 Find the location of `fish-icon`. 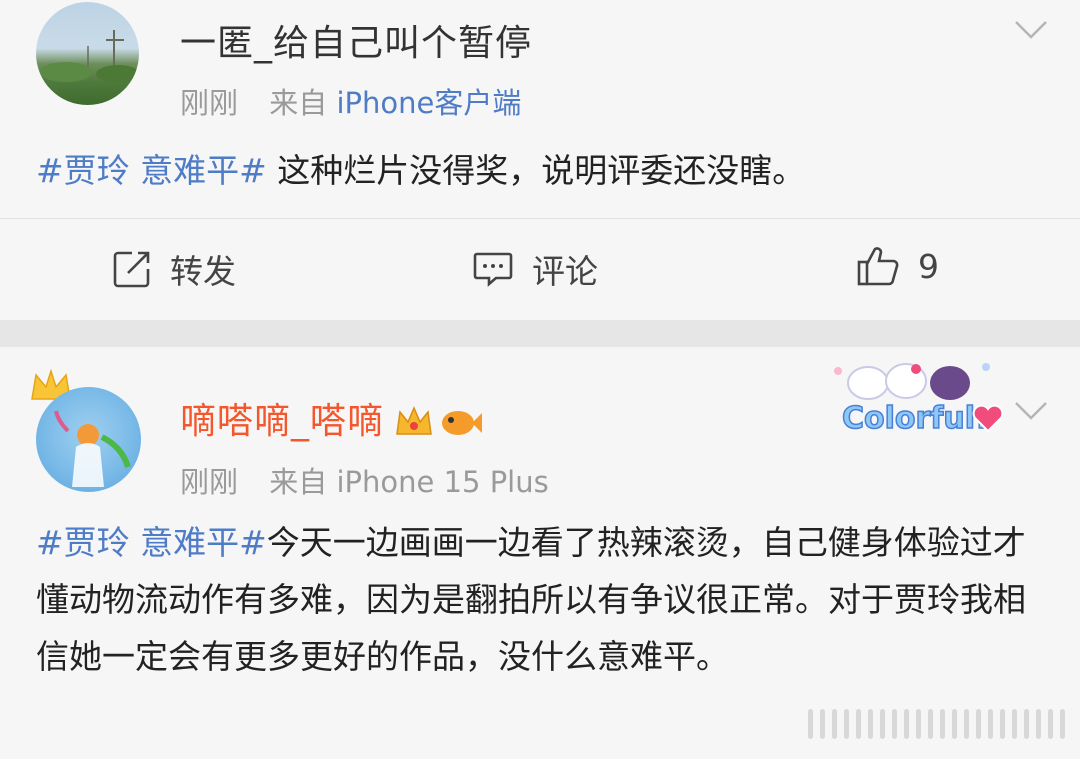

fish-icon is located at coordinates (462, 423).